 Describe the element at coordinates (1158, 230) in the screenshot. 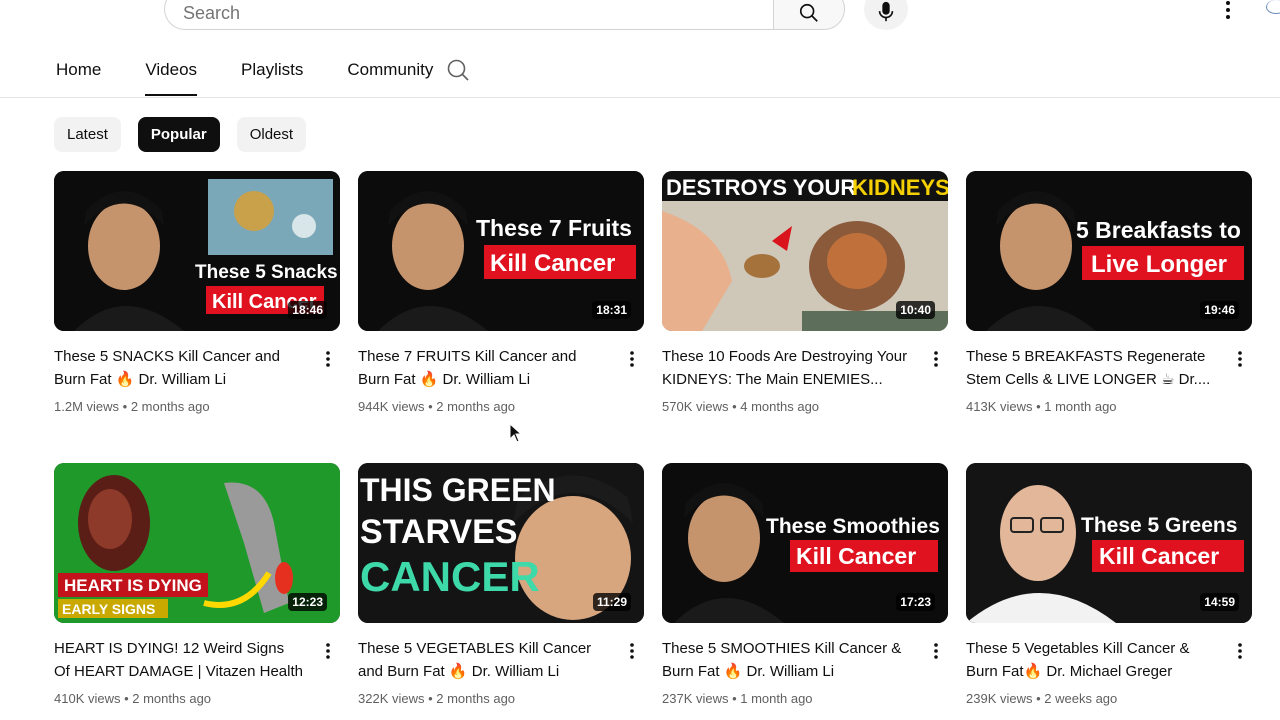

I see `thumbnail-text: 5 Breakfasts to` at that location.